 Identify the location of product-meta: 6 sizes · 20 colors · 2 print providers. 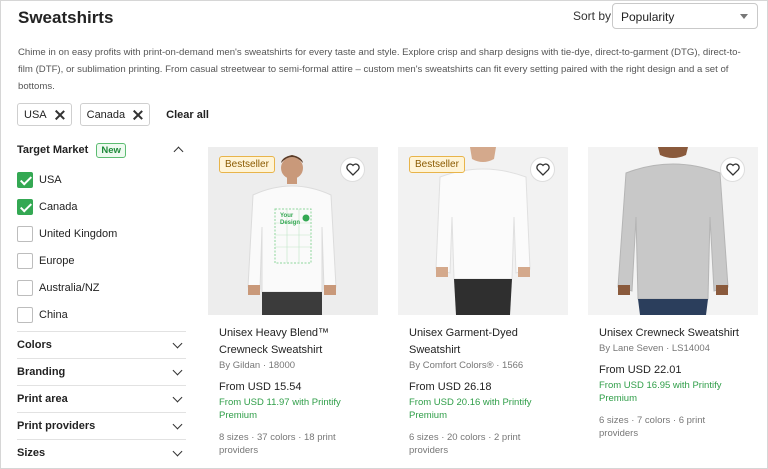
(465, 444).